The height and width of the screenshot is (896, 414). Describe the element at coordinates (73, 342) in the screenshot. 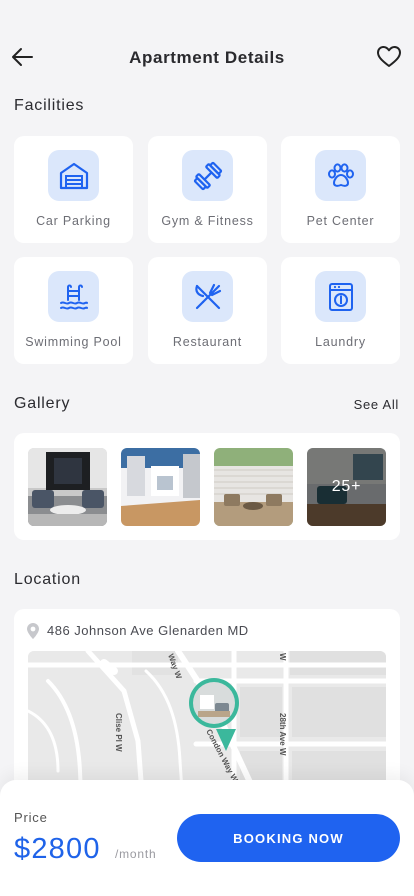

I see `facility-label: Swimming Pool` at that location.